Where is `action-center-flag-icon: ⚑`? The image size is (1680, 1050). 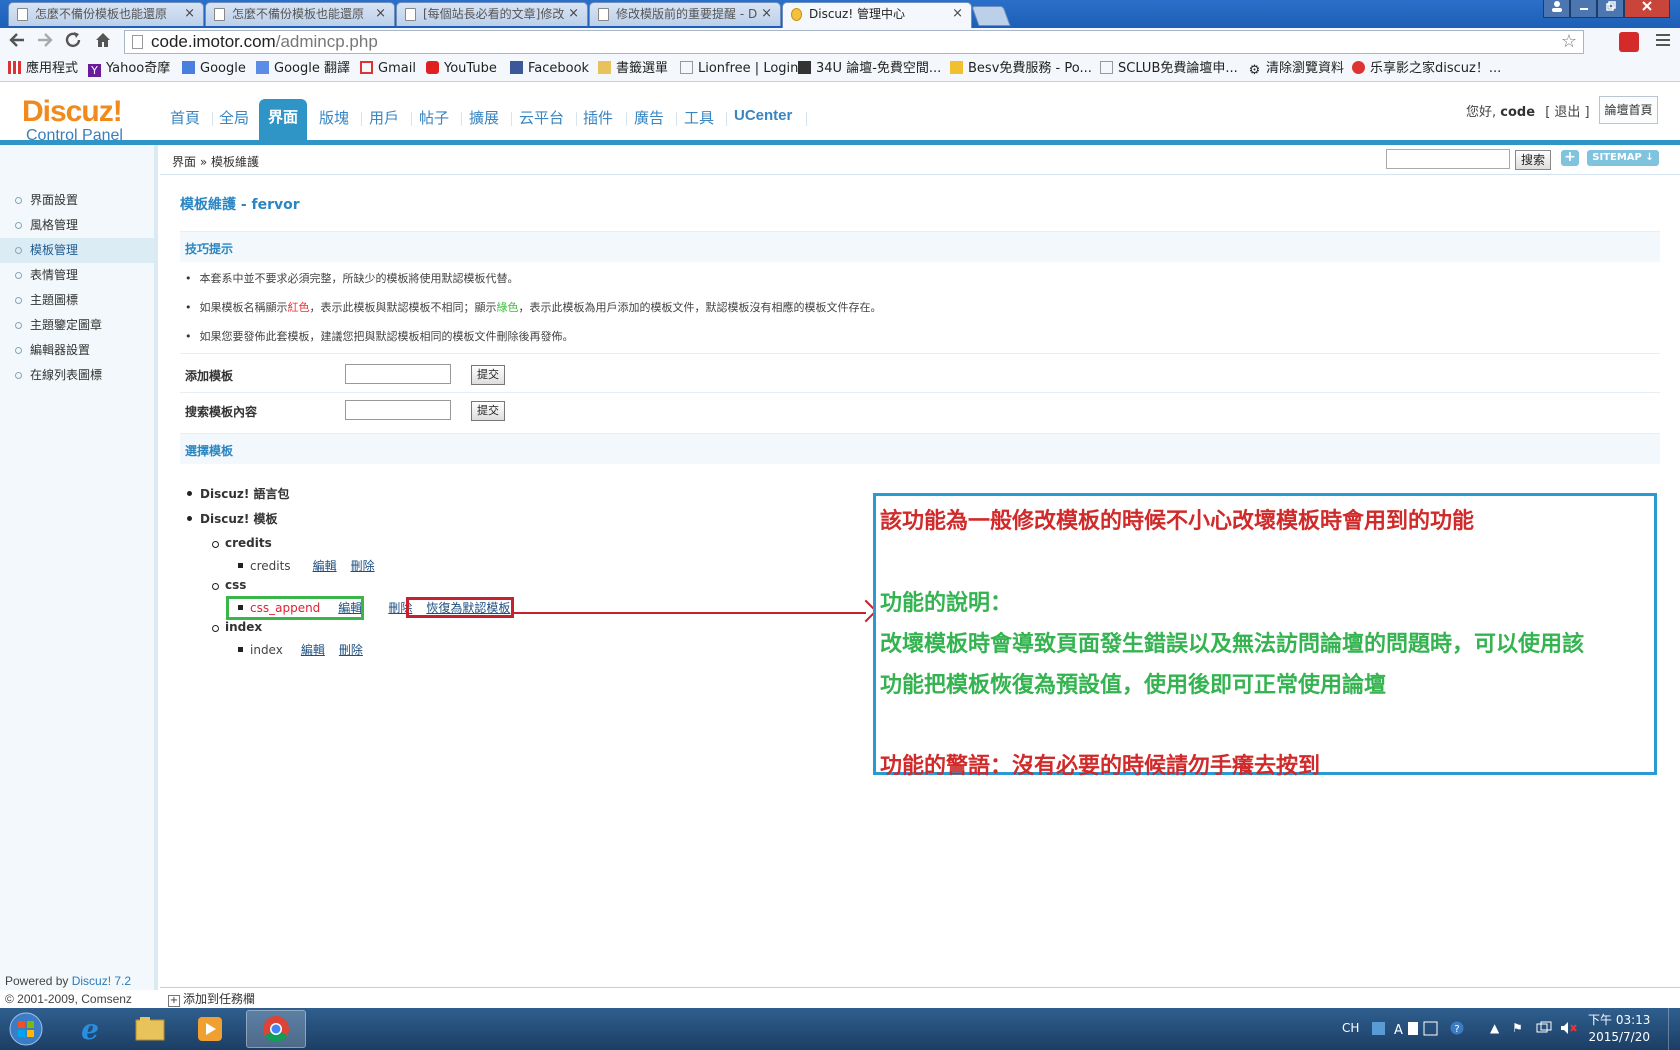
action-center-flag-icon: ⚑ is located at coordinates (1517, 1028).